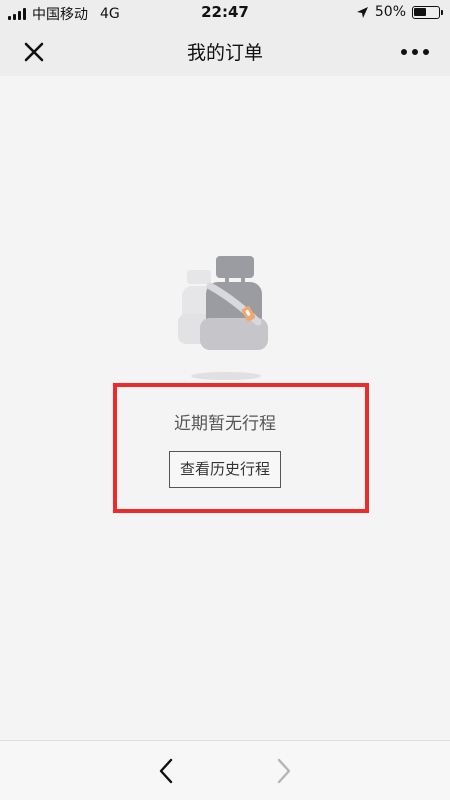 This screenshot has width=450, height=800. I want to click on battery-fill, so click(420, 11).